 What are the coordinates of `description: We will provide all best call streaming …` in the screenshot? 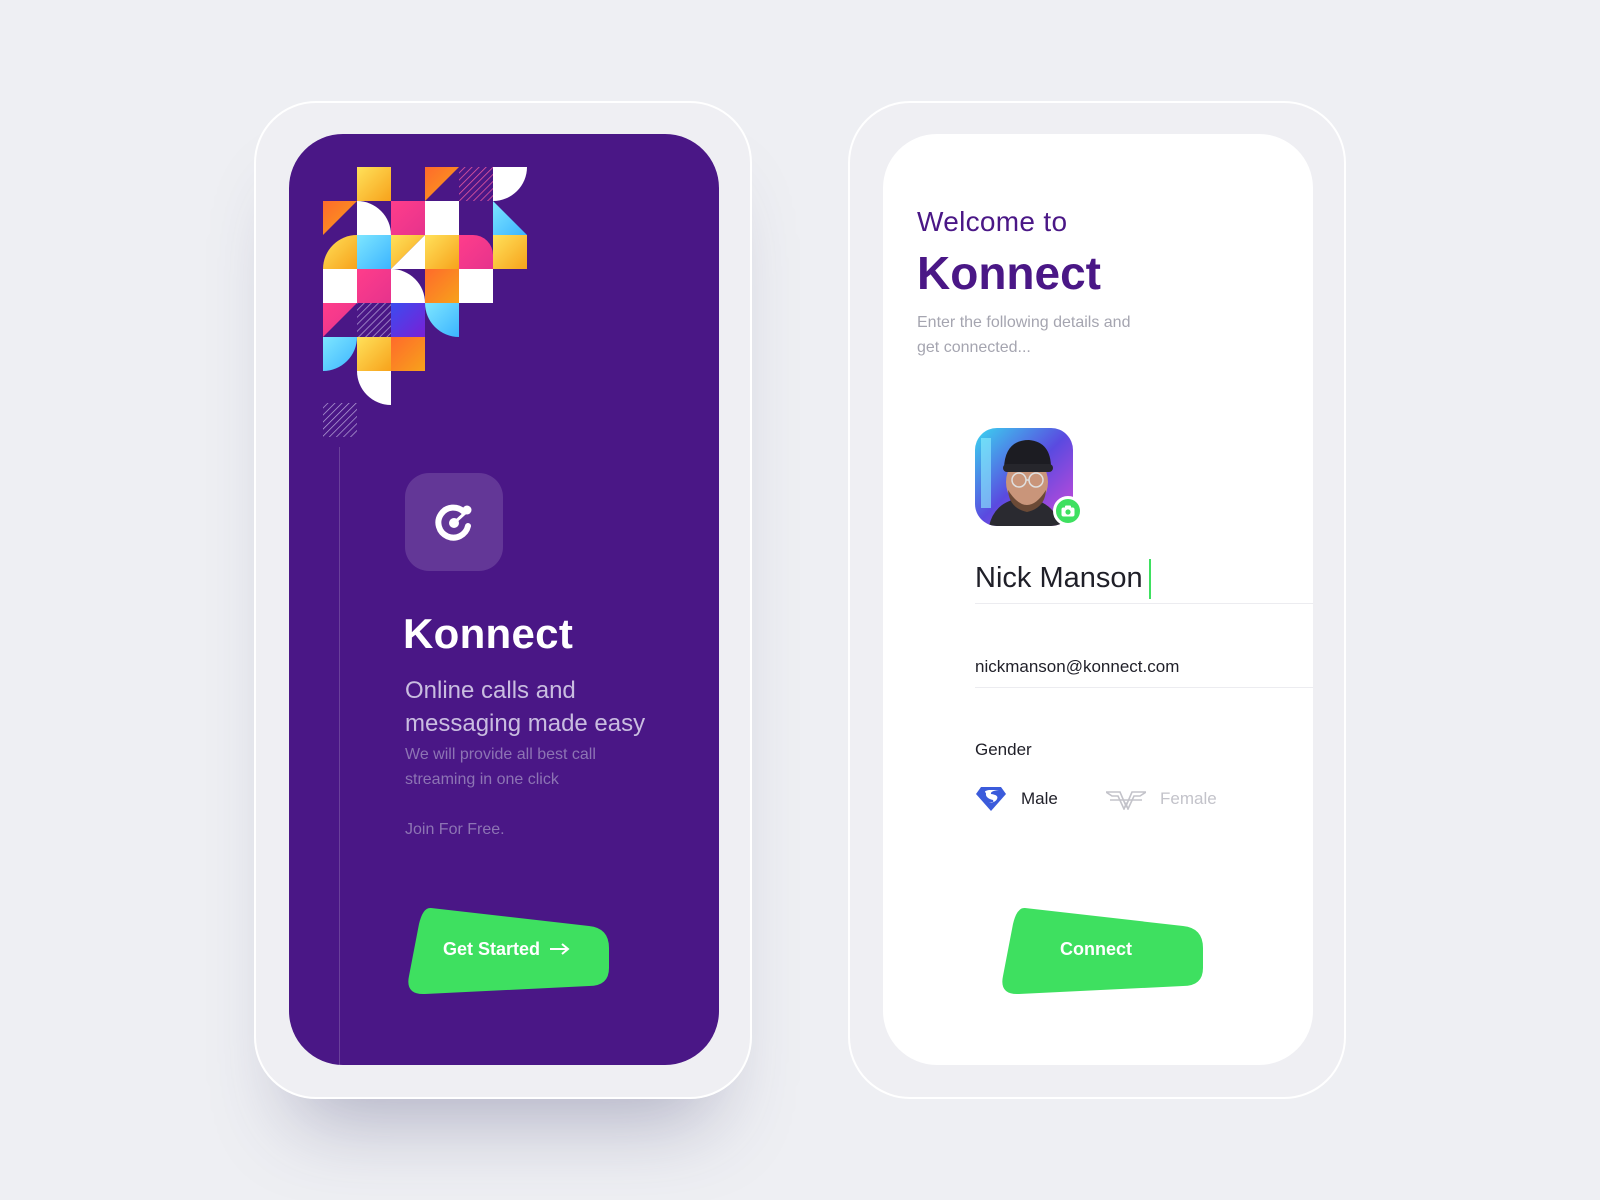 It's located at (500, 767).